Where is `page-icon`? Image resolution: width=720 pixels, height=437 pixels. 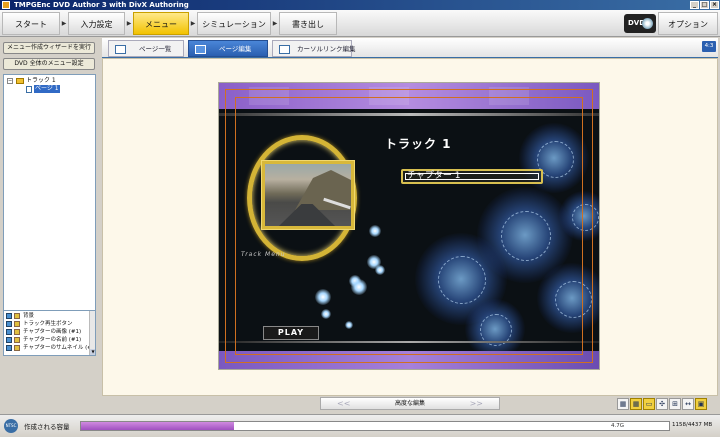 page-icon is located at coordinates (29, 89).